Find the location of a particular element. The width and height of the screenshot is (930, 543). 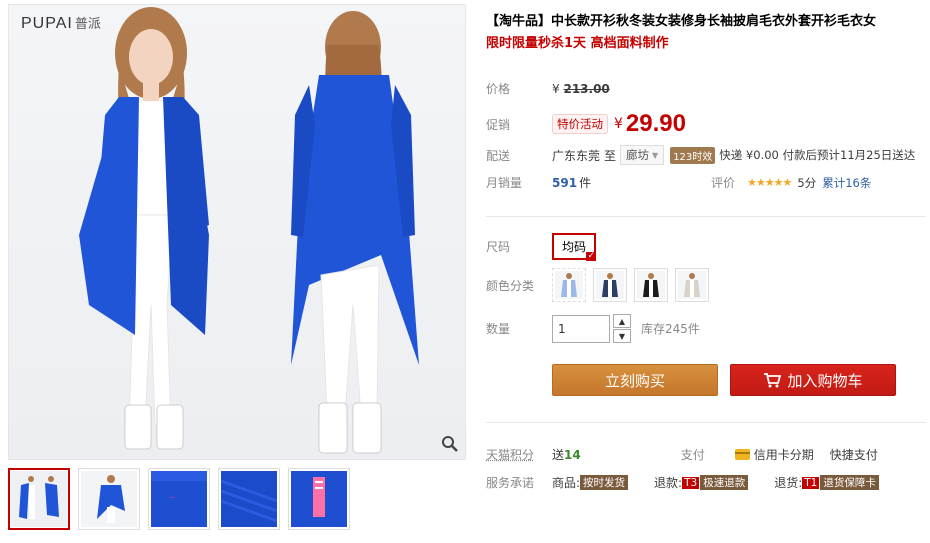

add-to-cart-label: 加入购物车 is located at coordinates (825, 380).